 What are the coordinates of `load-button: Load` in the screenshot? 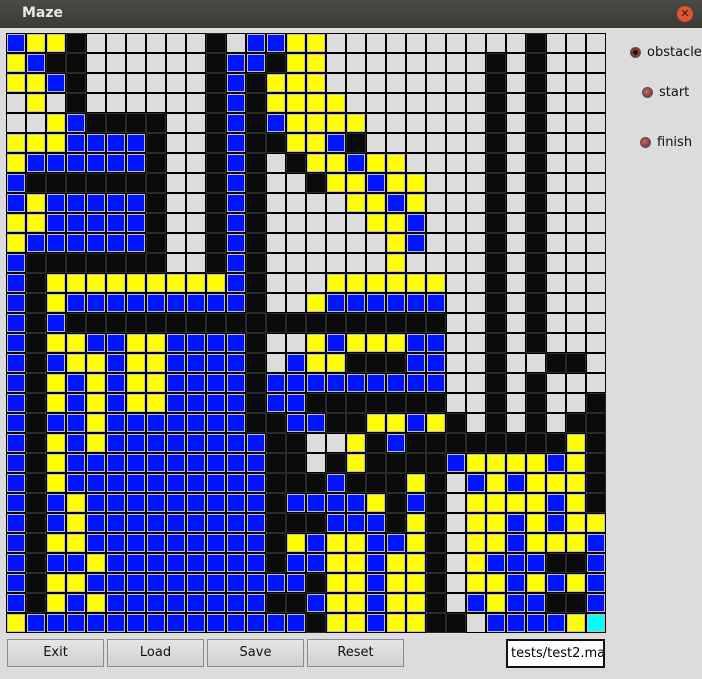 It's located at (155, 653).